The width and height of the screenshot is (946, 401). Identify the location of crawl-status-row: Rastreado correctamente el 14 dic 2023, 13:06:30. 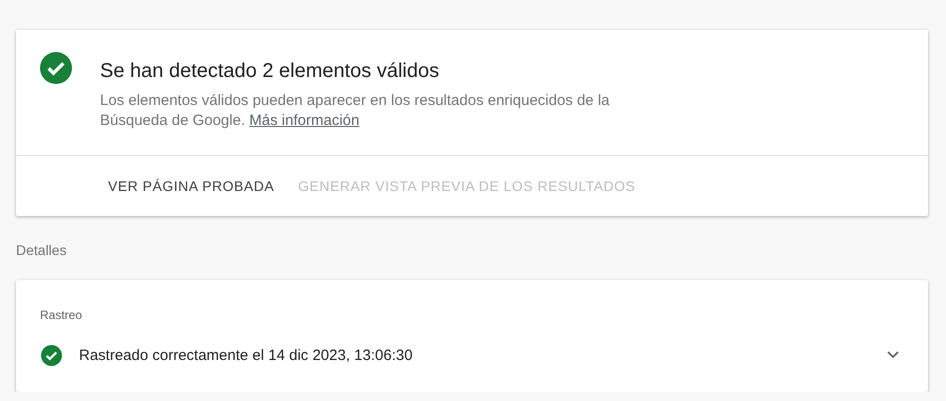
(472, 355).